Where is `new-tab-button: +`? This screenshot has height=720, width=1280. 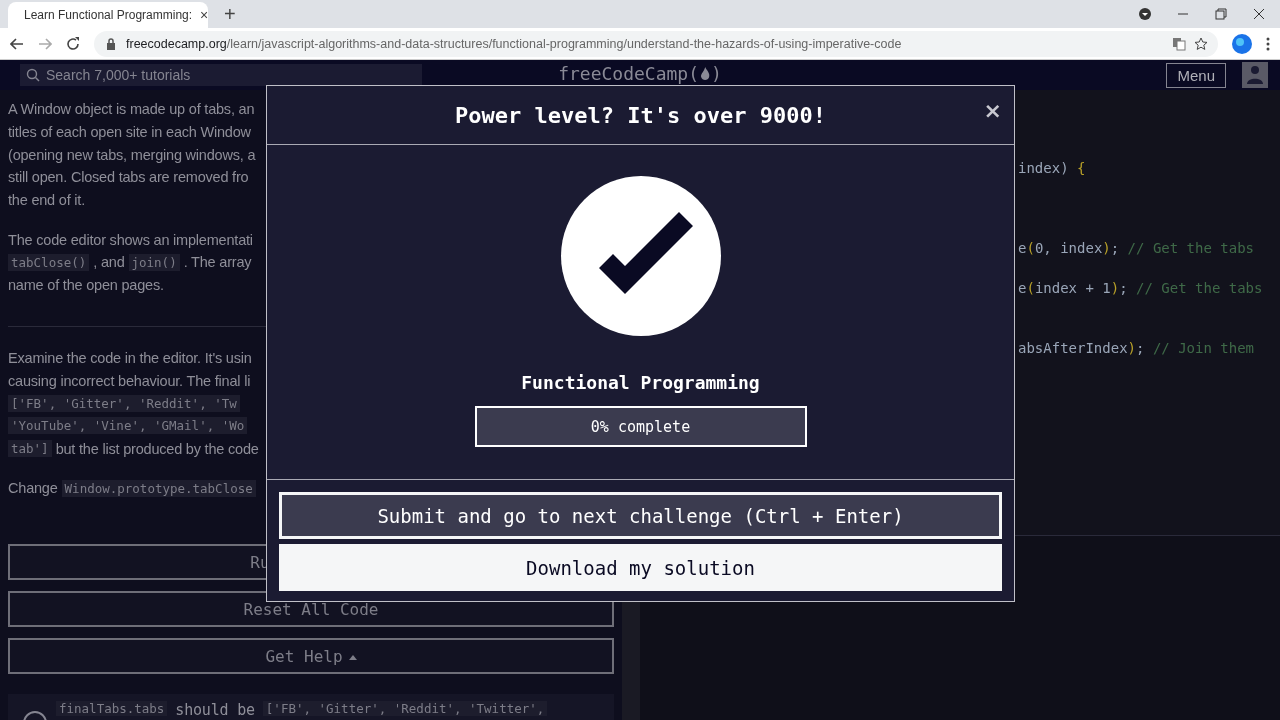 new-tab-button: + is located at coordinates (230, 14).